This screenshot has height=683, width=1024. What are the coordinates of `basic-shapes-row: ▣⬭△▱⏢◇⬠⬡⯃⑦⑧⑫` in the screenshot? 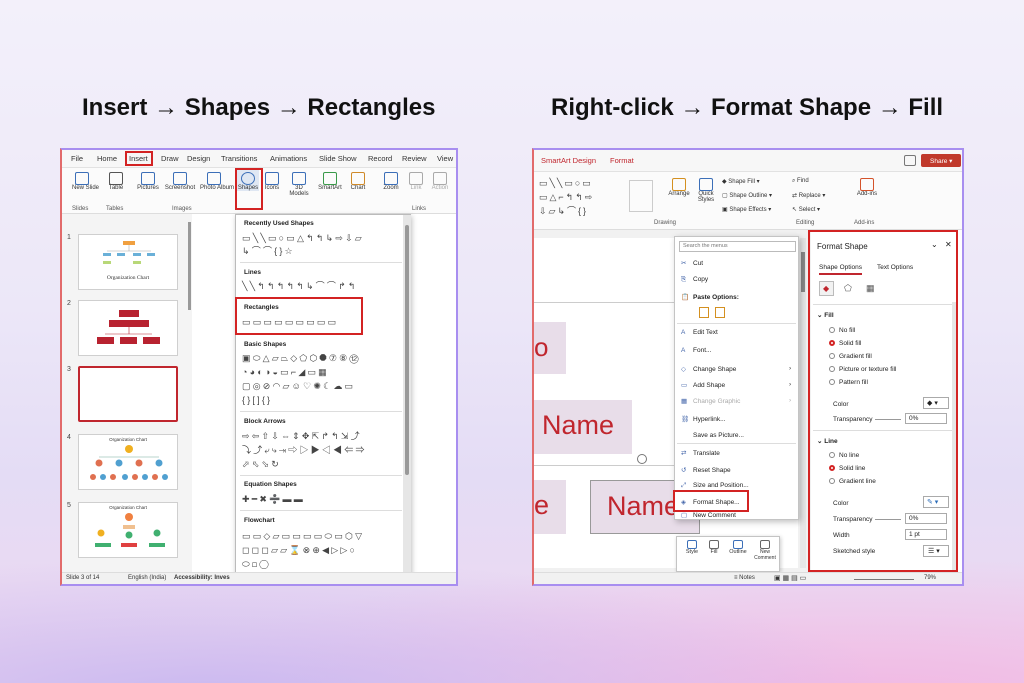 It's located at (301, 358).